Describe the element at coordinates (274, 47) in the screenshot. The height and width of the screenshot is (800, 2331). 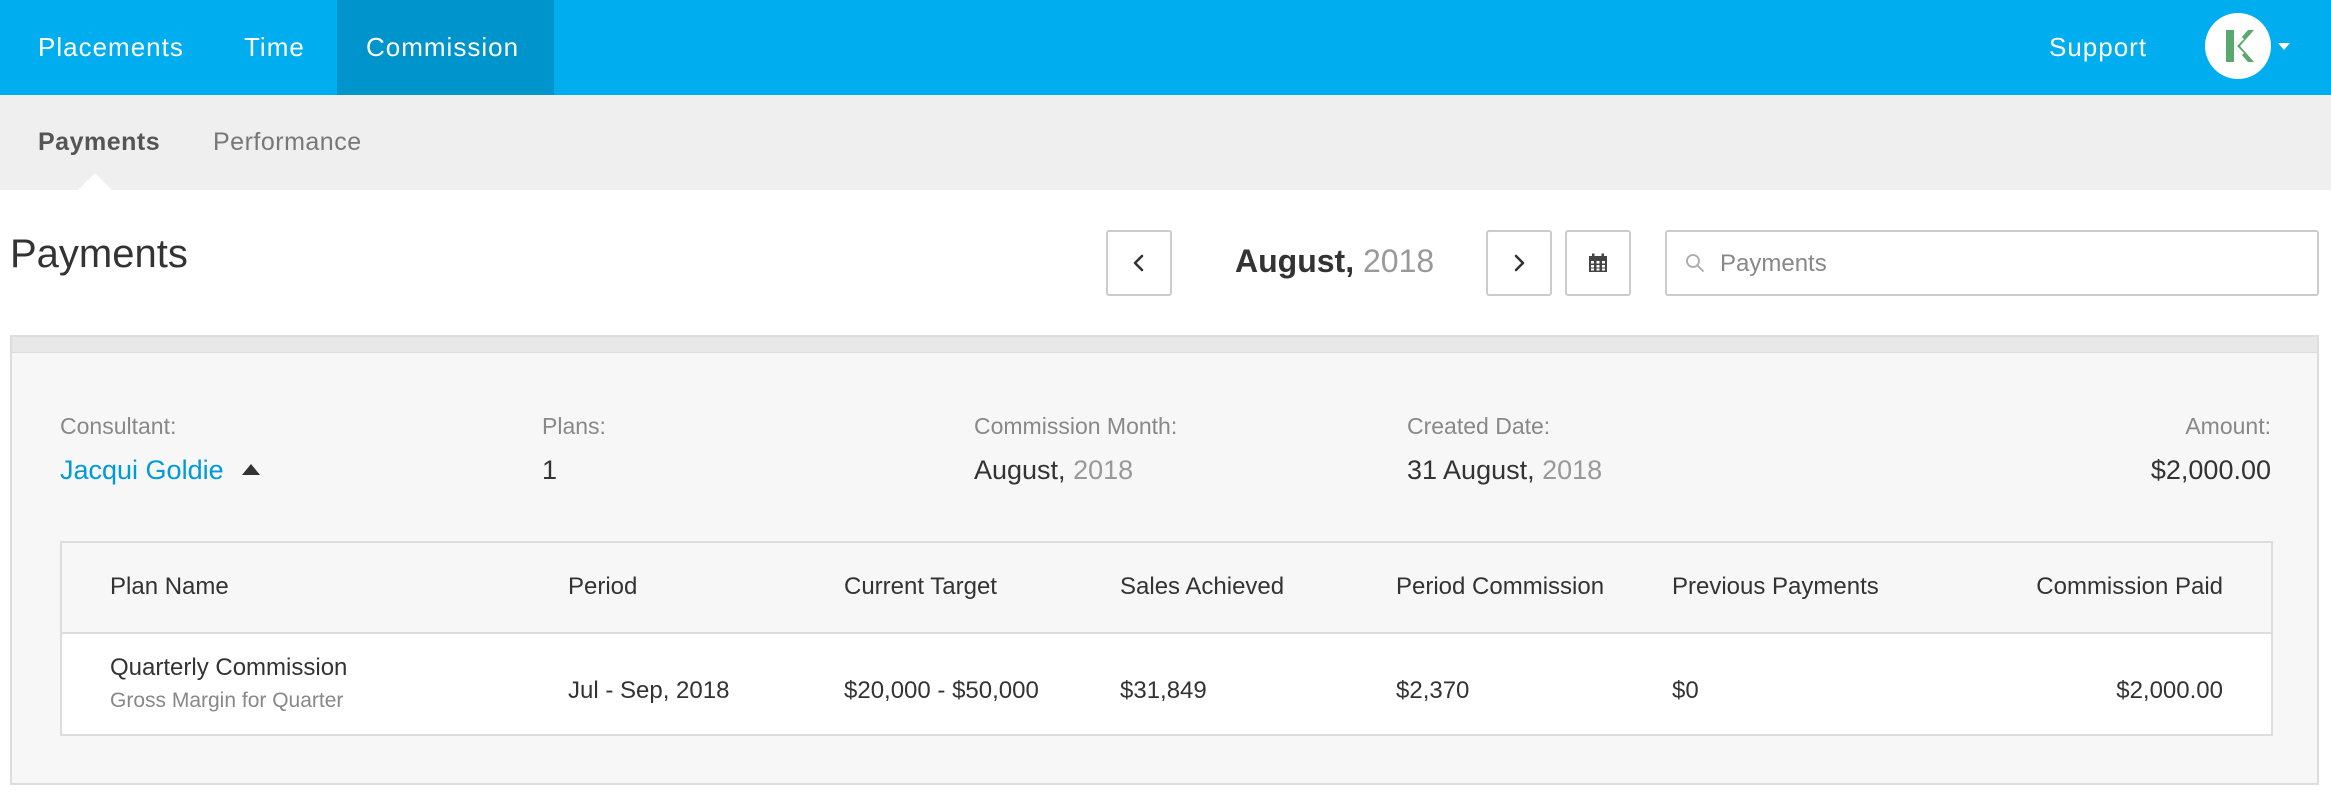
I see `nav-item-time: Time` at that location.